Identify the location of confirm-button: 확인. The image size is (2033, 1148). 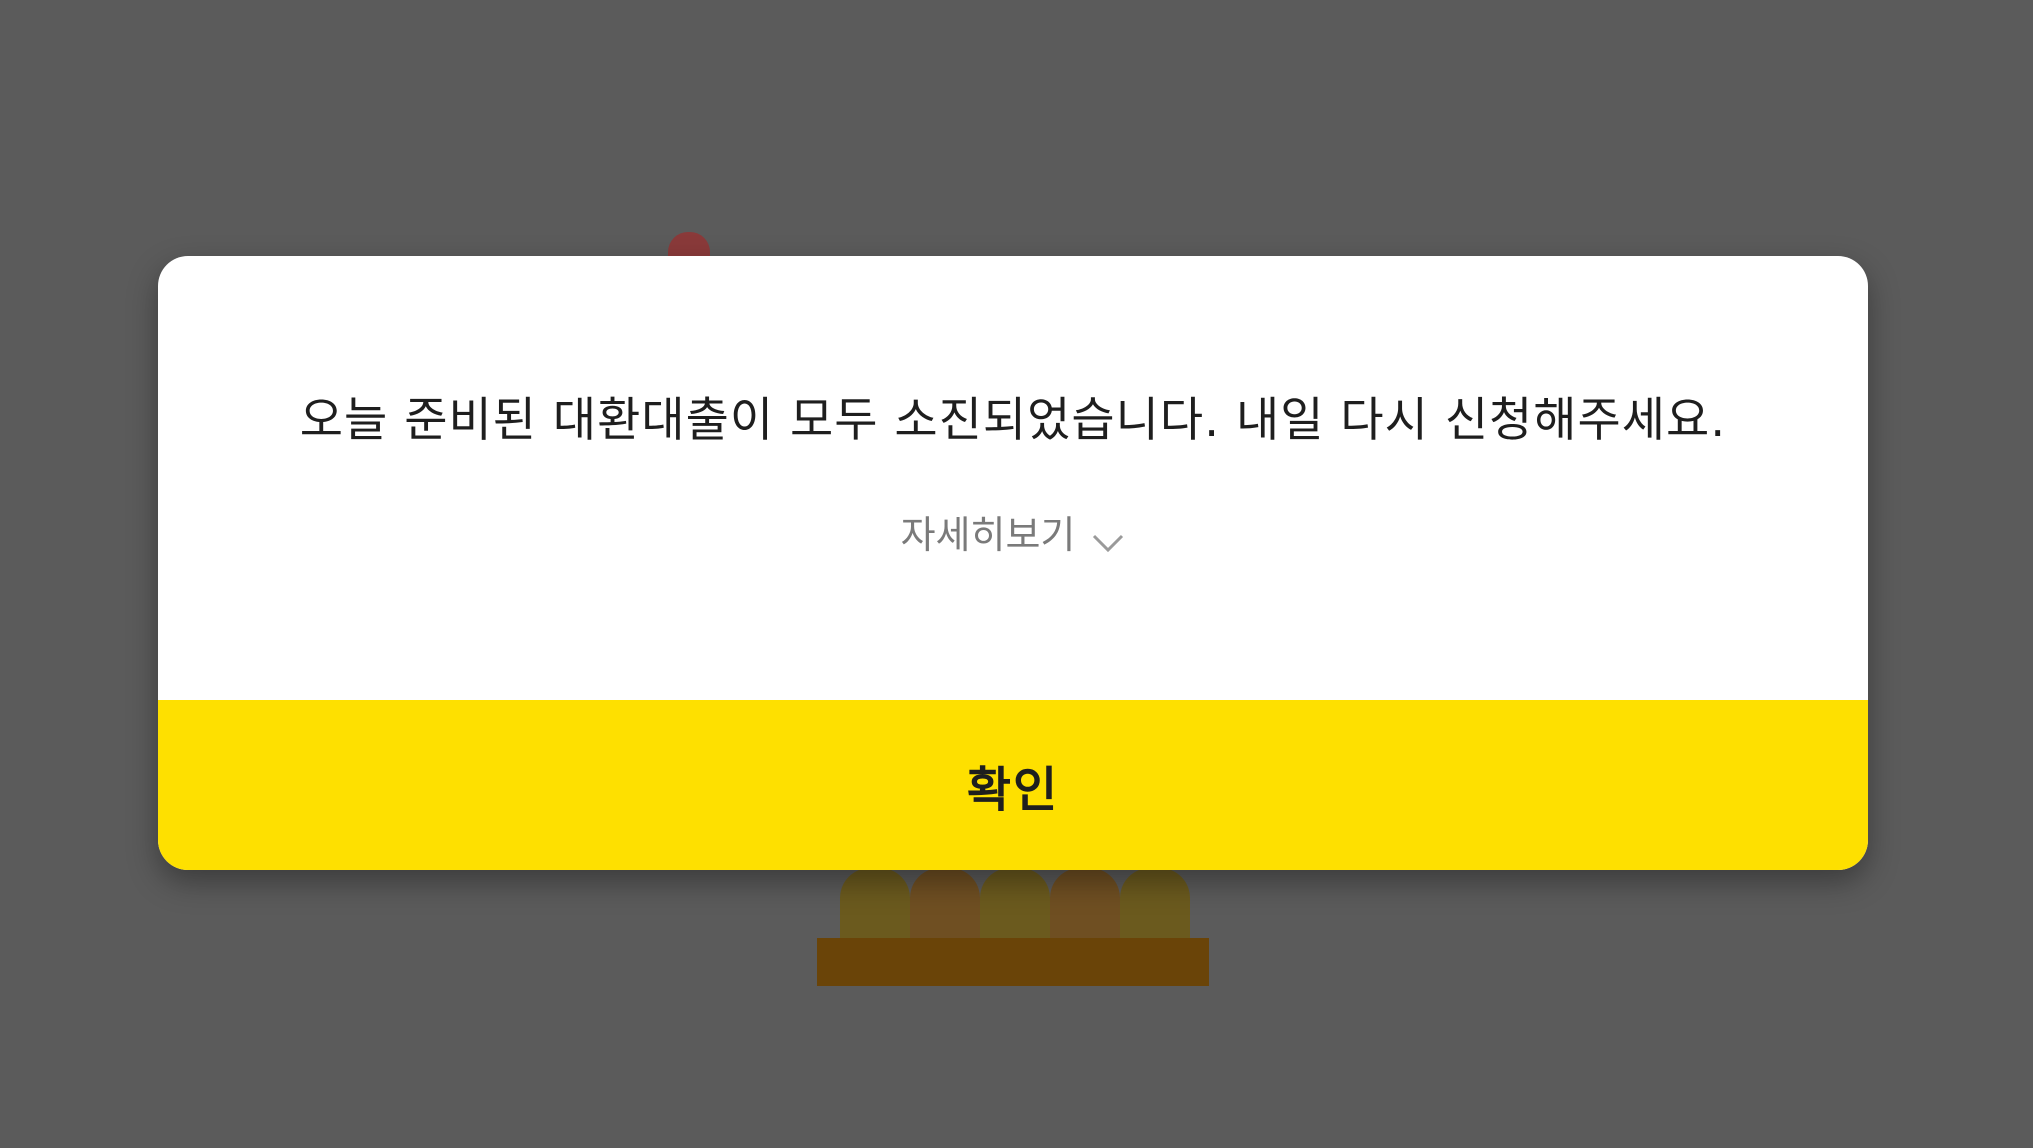
(1013, 785).